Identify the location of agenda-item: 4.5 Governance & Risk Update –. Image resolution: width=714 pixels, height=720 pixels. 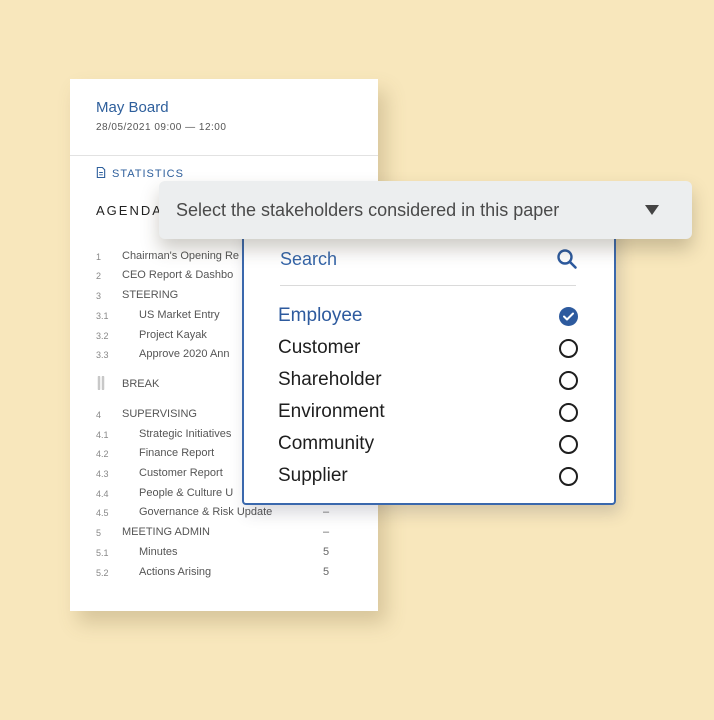
(224, 515).